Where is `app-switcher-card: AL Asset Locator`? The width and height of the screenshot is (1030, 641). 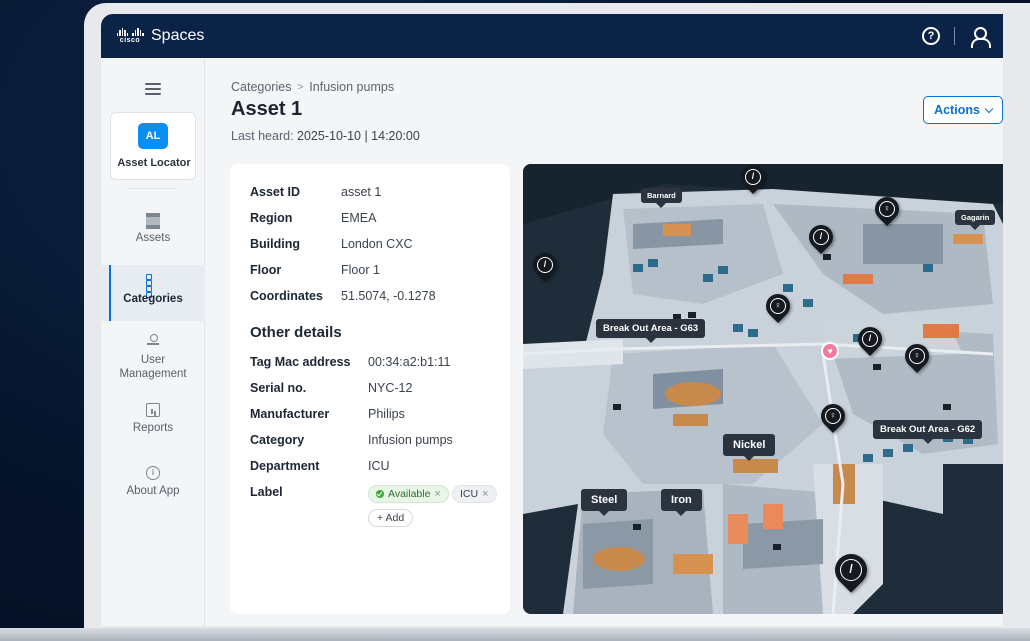 app-switcher-card: AL Asset Locator is located at coordinates (153, 146).